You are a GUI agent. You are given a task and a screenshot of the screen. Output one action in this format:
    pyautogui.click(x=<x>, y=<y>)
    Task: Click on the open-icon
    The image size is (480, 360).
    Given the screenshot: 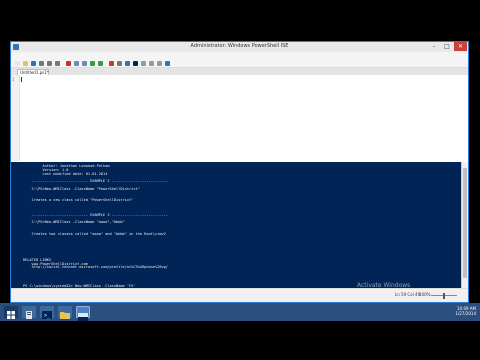 What is the action you would take?
    pyautogui.click(x=25, y=63)
    